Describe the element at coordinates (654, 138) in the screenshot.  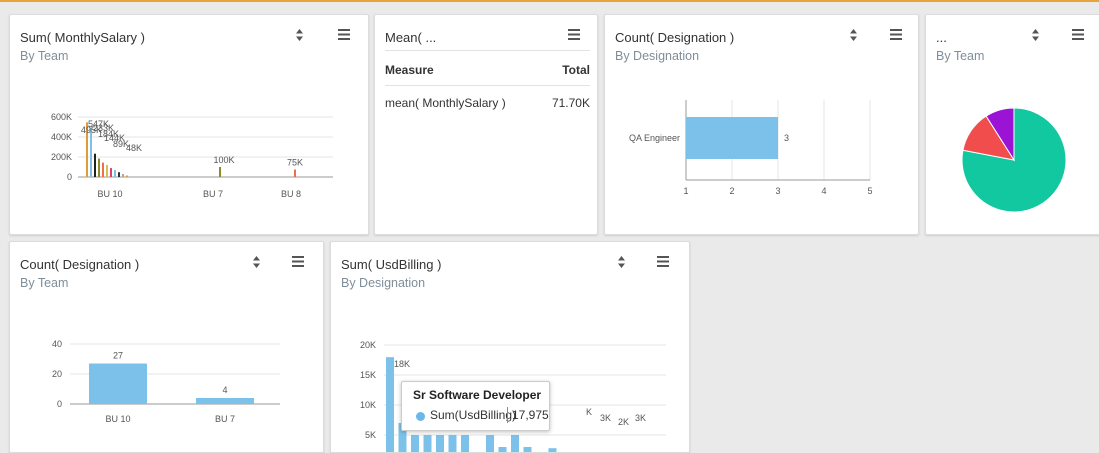
I see `y-tick-label: QA Engineer` at that location.